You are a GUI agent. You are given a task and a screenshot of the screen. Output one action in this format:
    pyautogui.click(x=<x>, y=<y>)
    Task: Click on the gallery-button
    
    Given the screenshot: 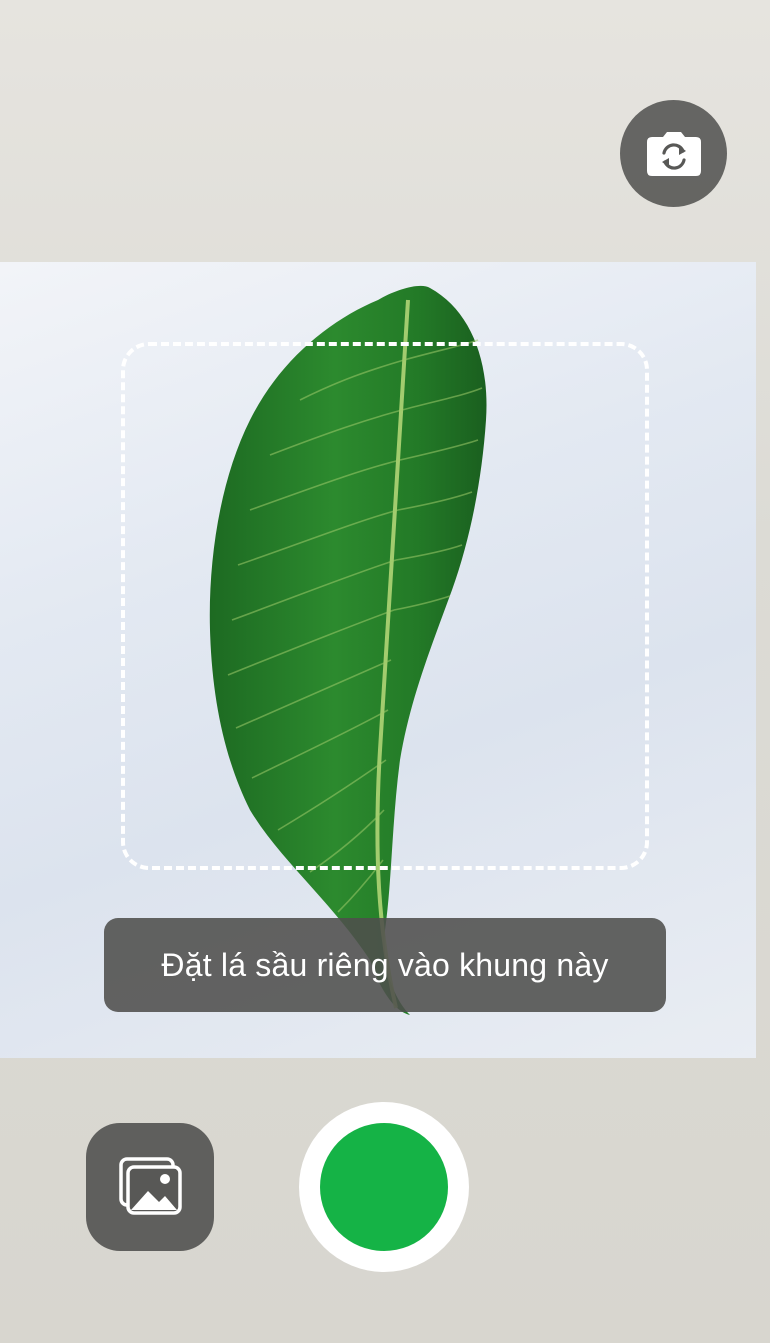 What is the action you would take?
    pyautogui.click(x=150, y=1187)
    